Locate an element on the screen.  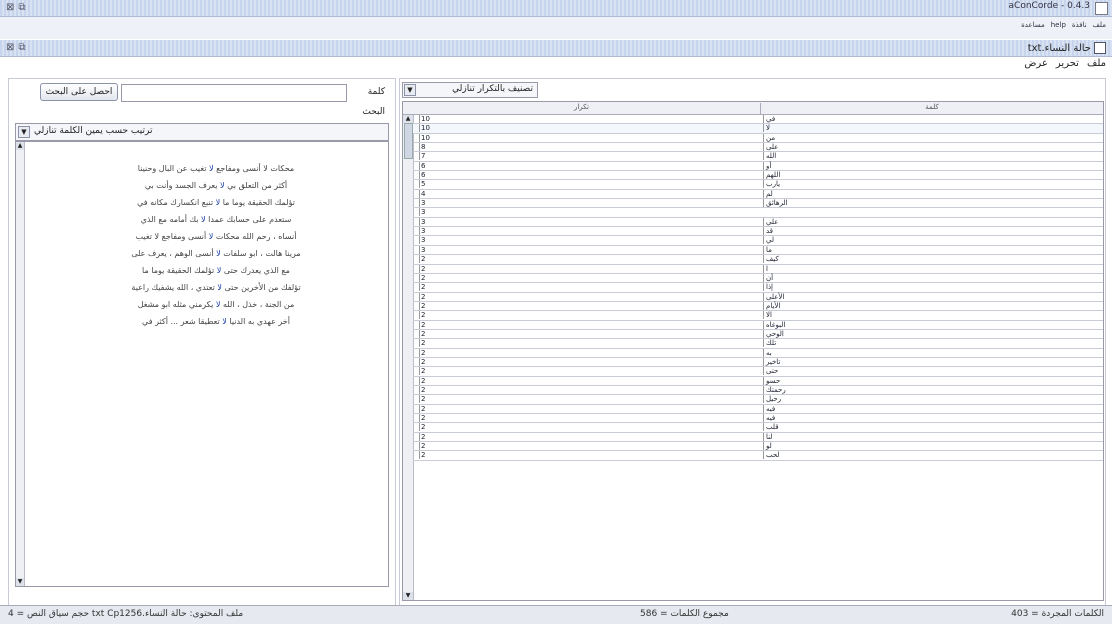
table-row: 2 الوحي is located at coordinates (758, 334).